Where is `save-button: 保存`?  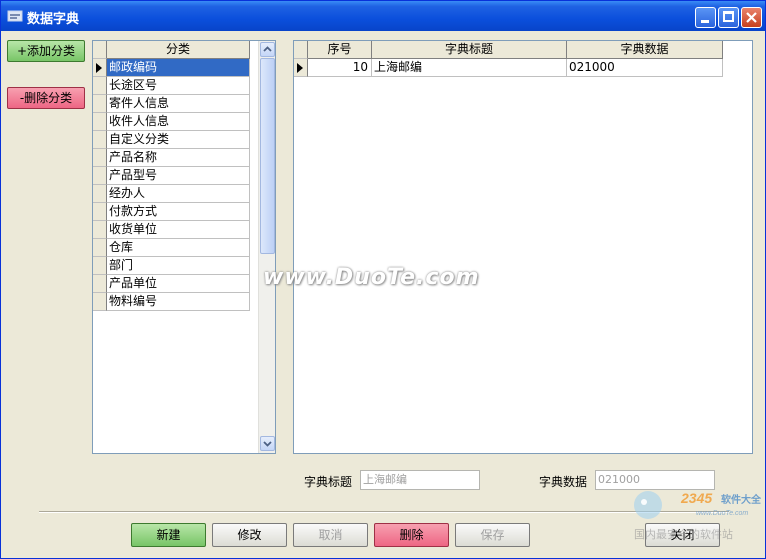 save-button: 保存 is located at coordinates (492, 535).